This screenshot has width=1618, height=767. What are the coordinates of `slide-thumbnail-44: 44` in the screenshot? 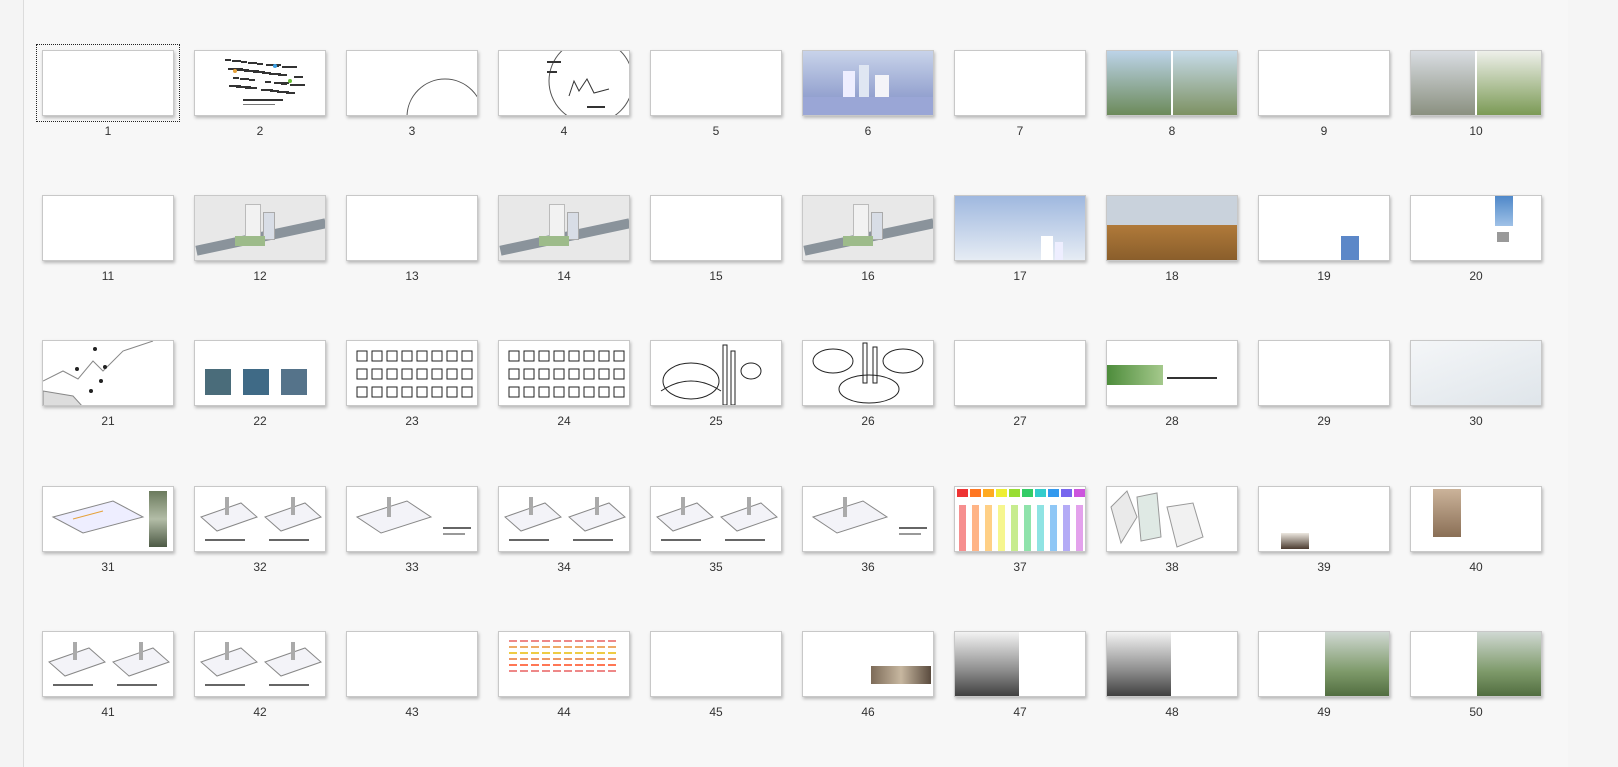 It's located at (564, 681).